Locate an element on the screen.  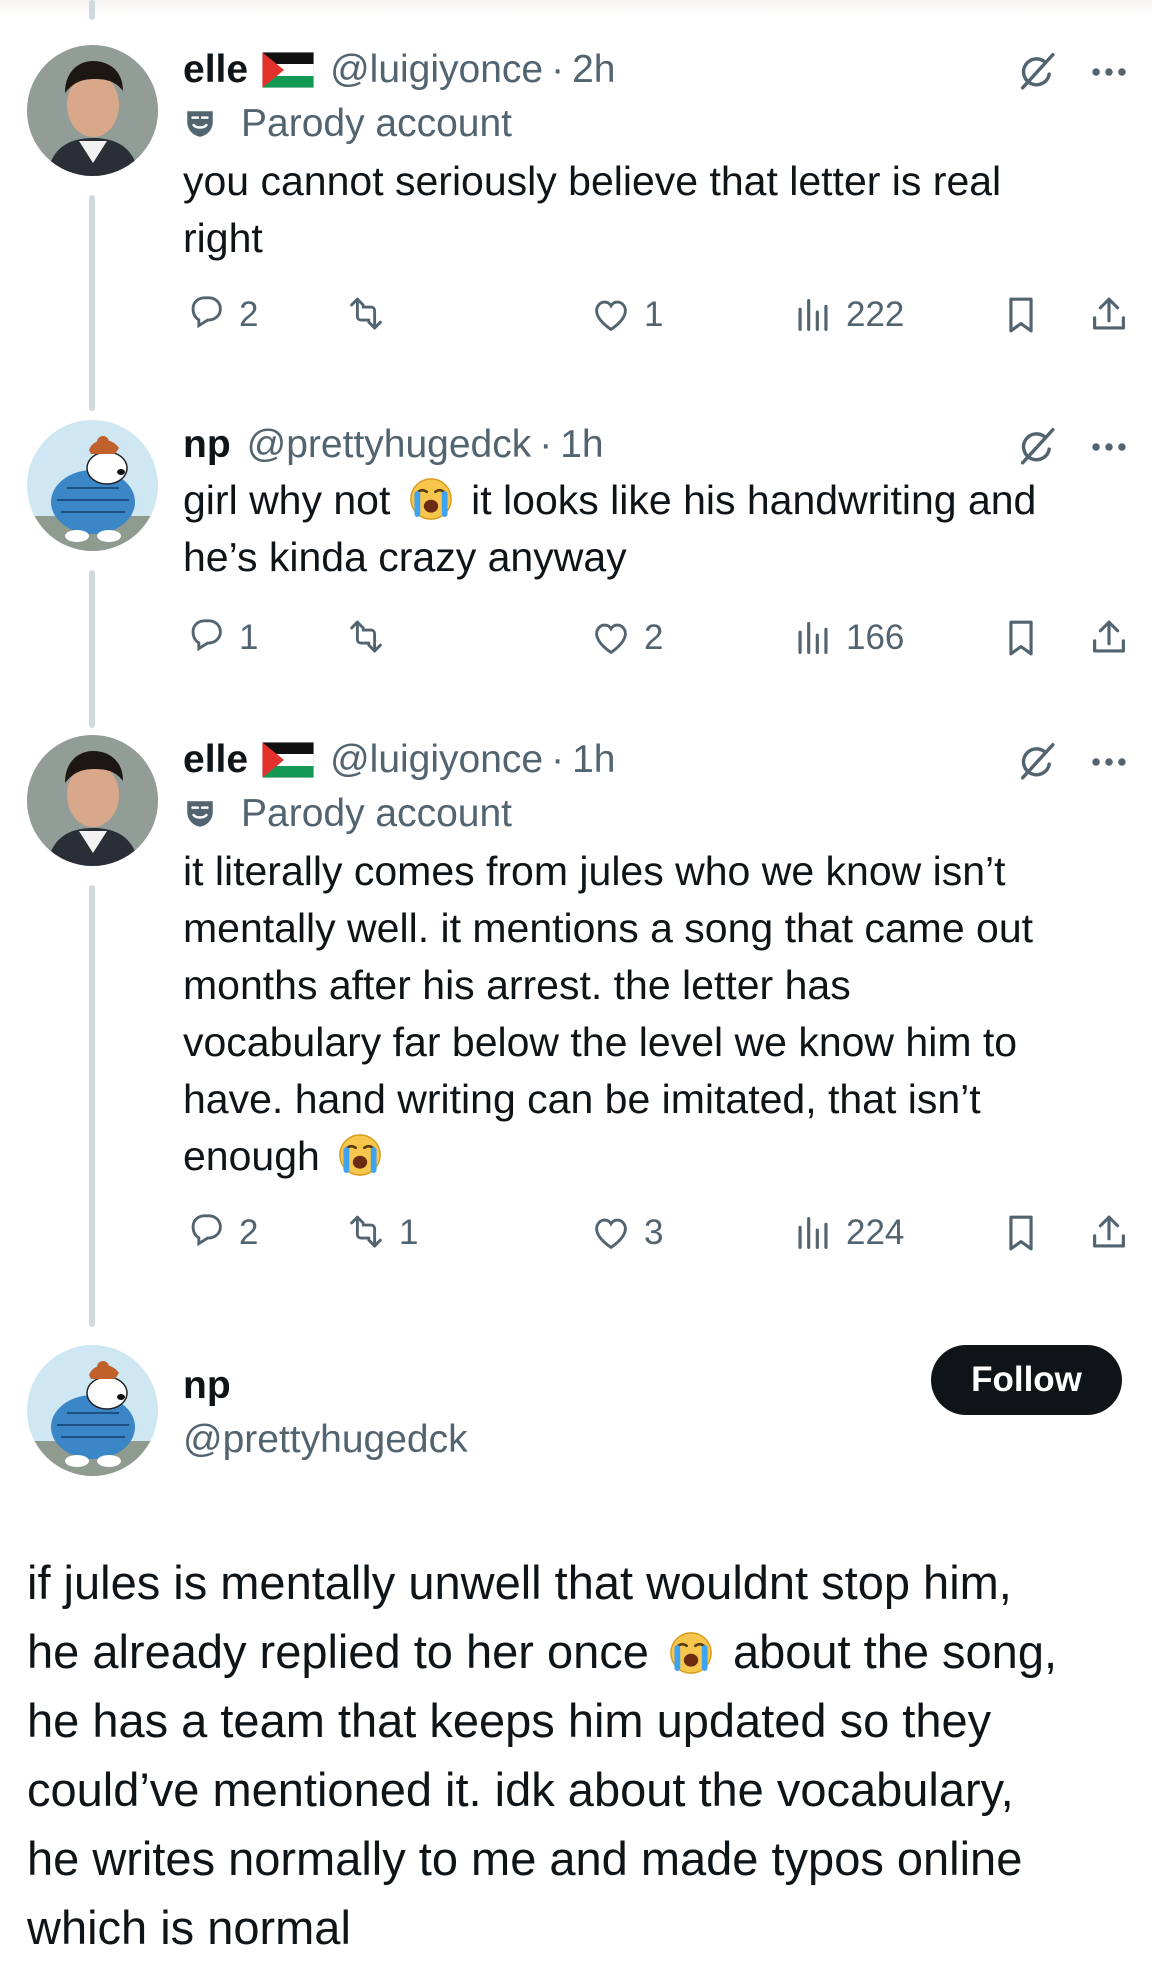
like-button: 1 is located at coordinates (625, 315).